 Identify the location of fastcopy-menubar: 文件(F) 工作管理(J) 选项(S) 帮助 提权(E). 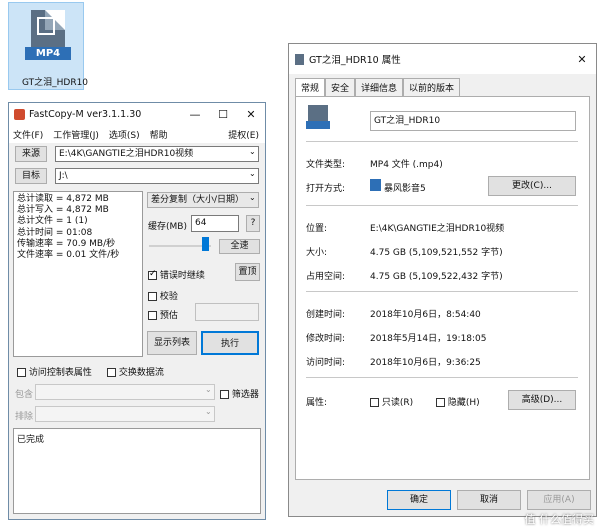
(137, 134).